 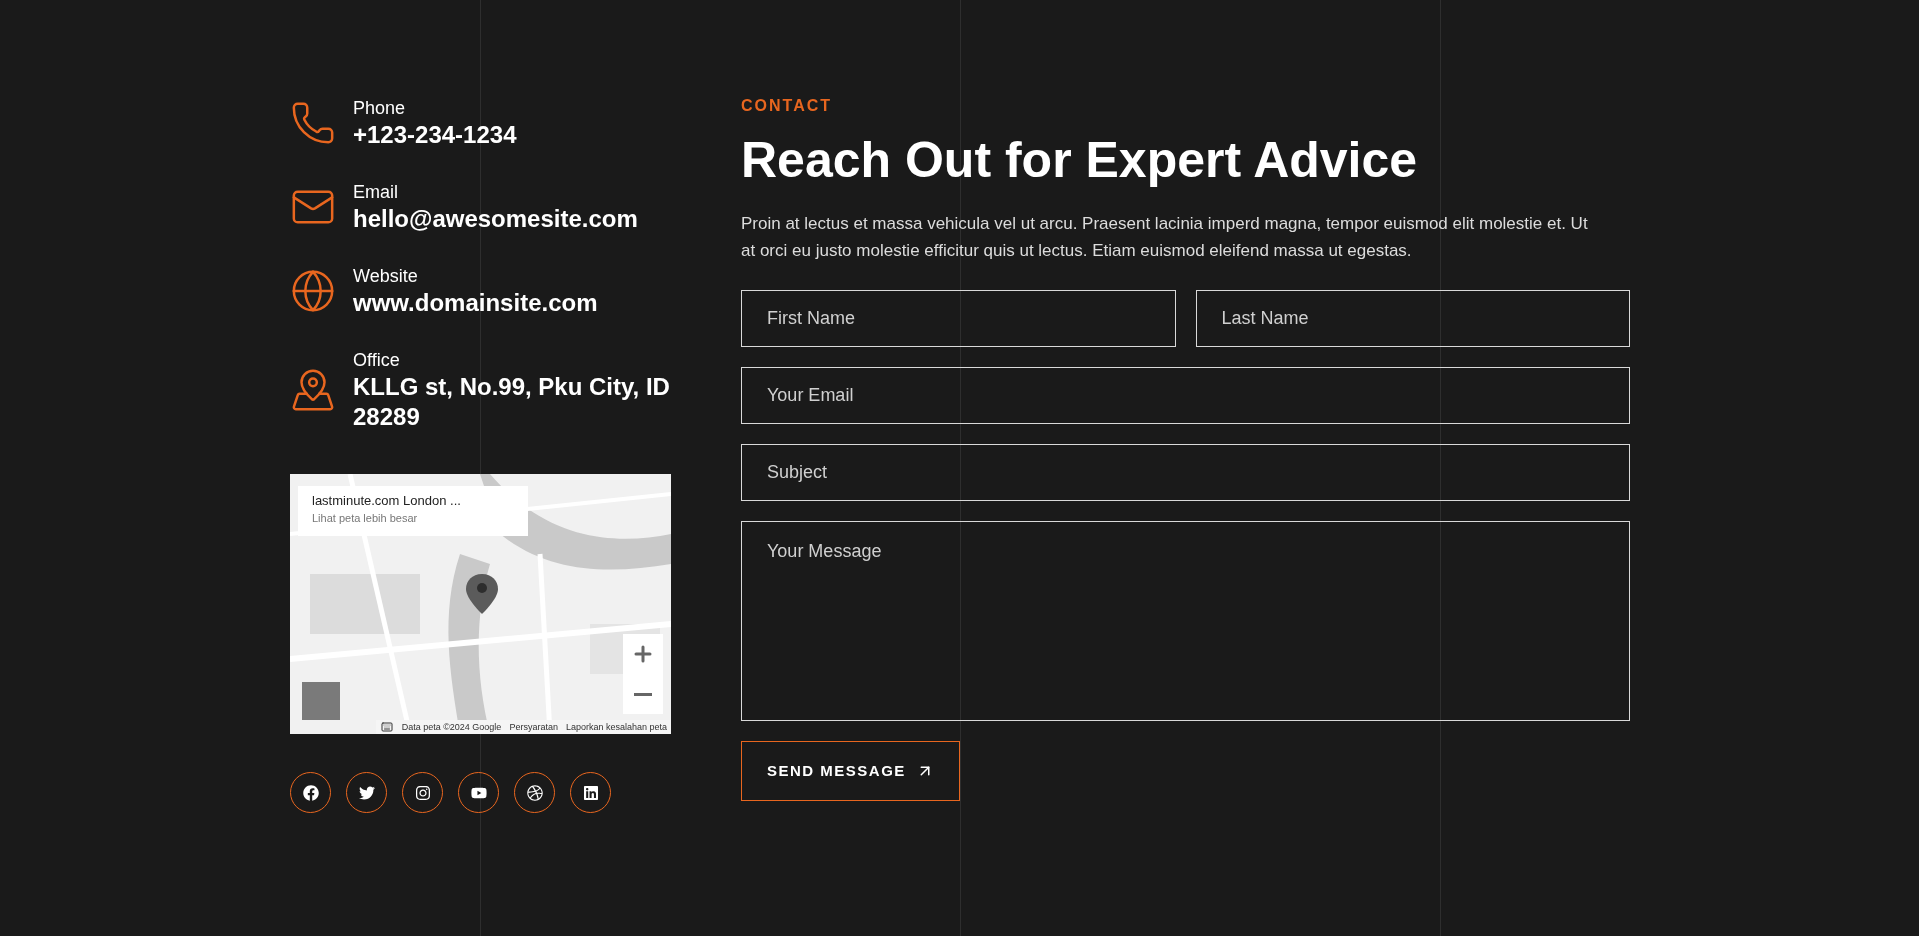 What do you see at coordinates (1185, 621) in the screenshot?
I see `message-field: Your Message` at bounding box center [1185, 621].